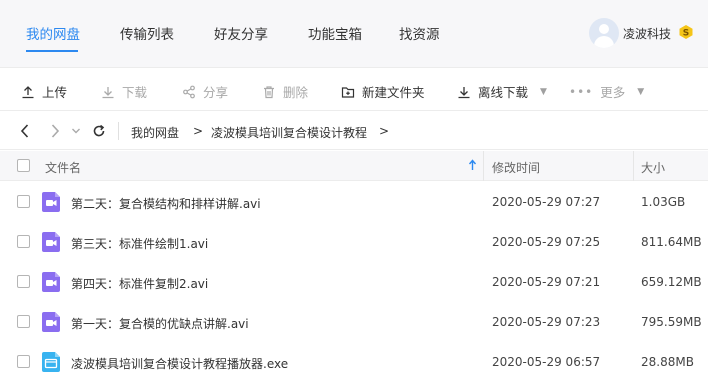  Describe the element at coordinates (354, 282) in the screenshot. I see `table-row: 第四天：标准件复制2.avi 2020-05-29 07:21 659.12MB` at that location.